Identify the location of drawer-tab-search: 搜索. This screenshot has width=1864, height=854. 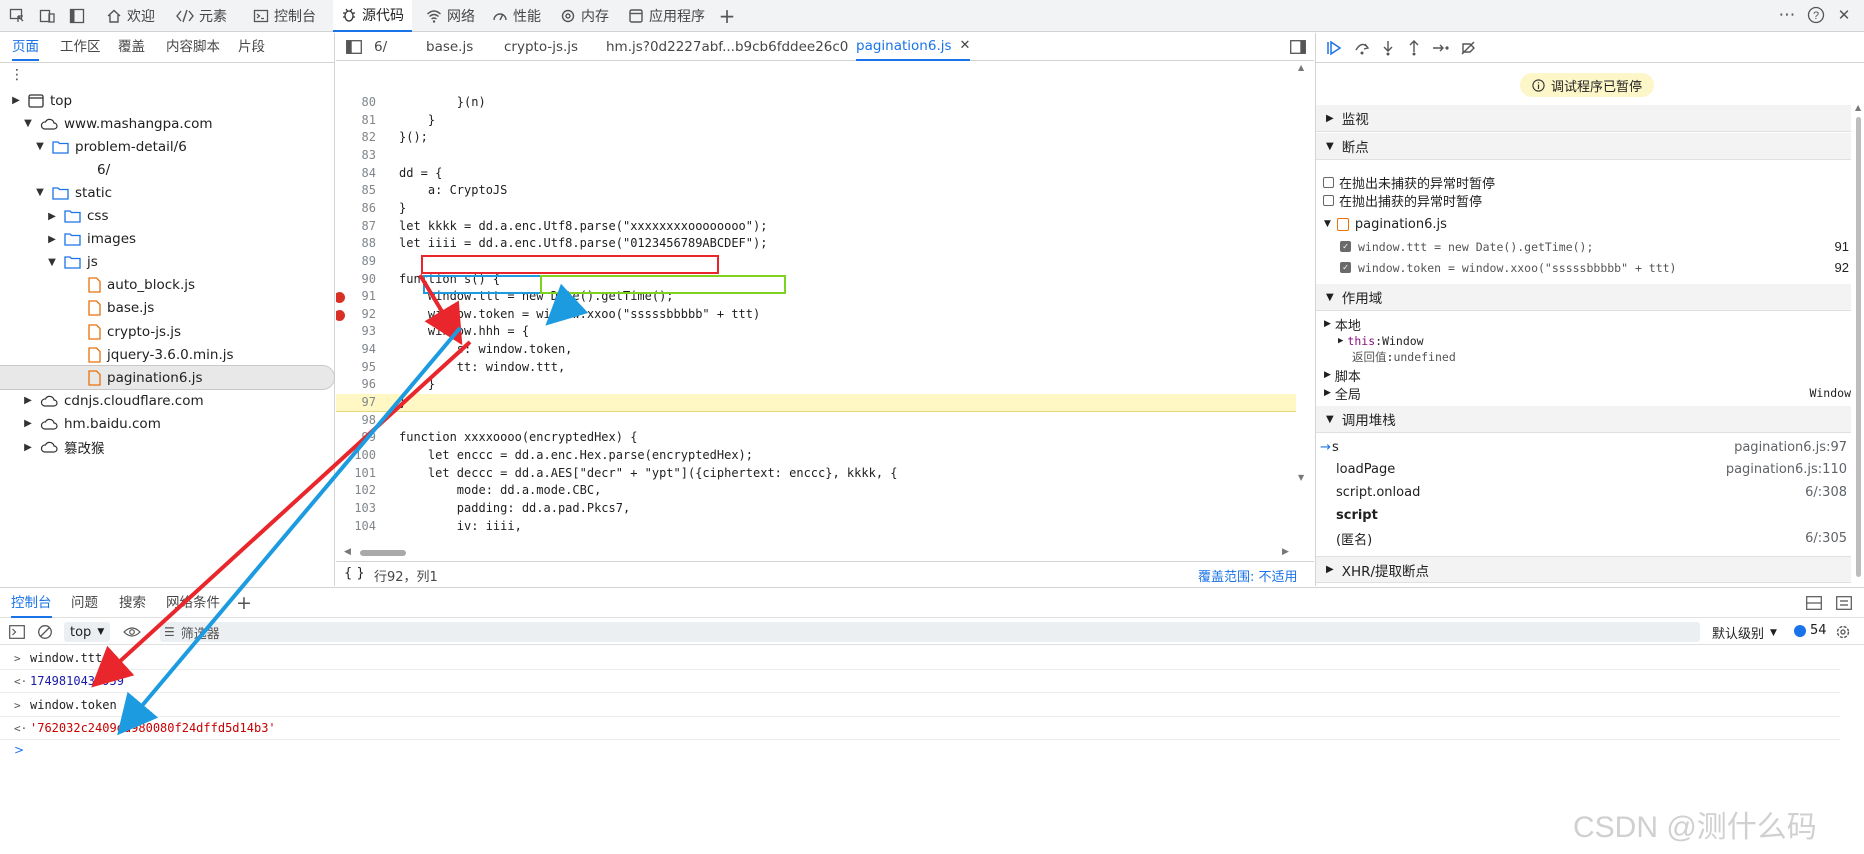
(132, 603).